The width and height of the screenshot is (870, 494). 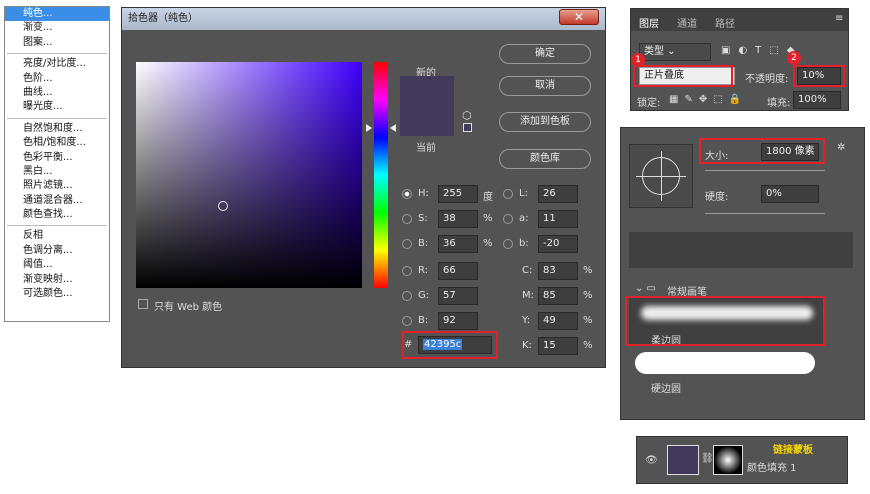 I want to click on tab-paths: 路径, so click(x=725, y=22).